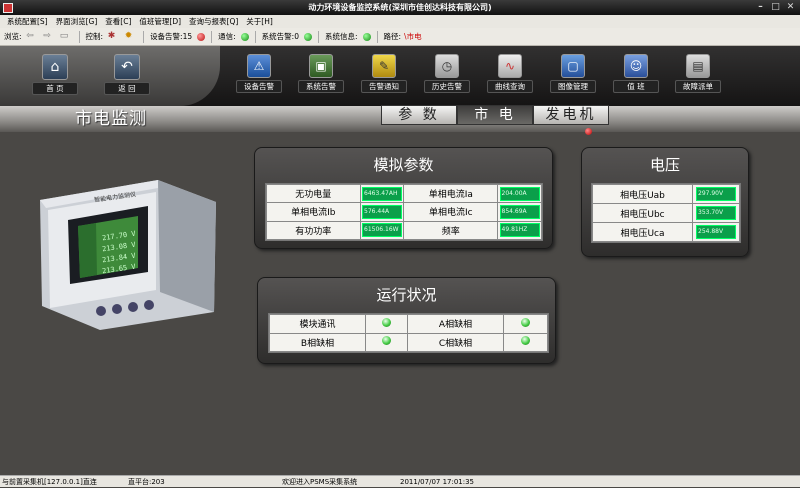 The image size is (800, 488). I want to click on phase-c-loss-label: C相缺相, so click(455, 342).